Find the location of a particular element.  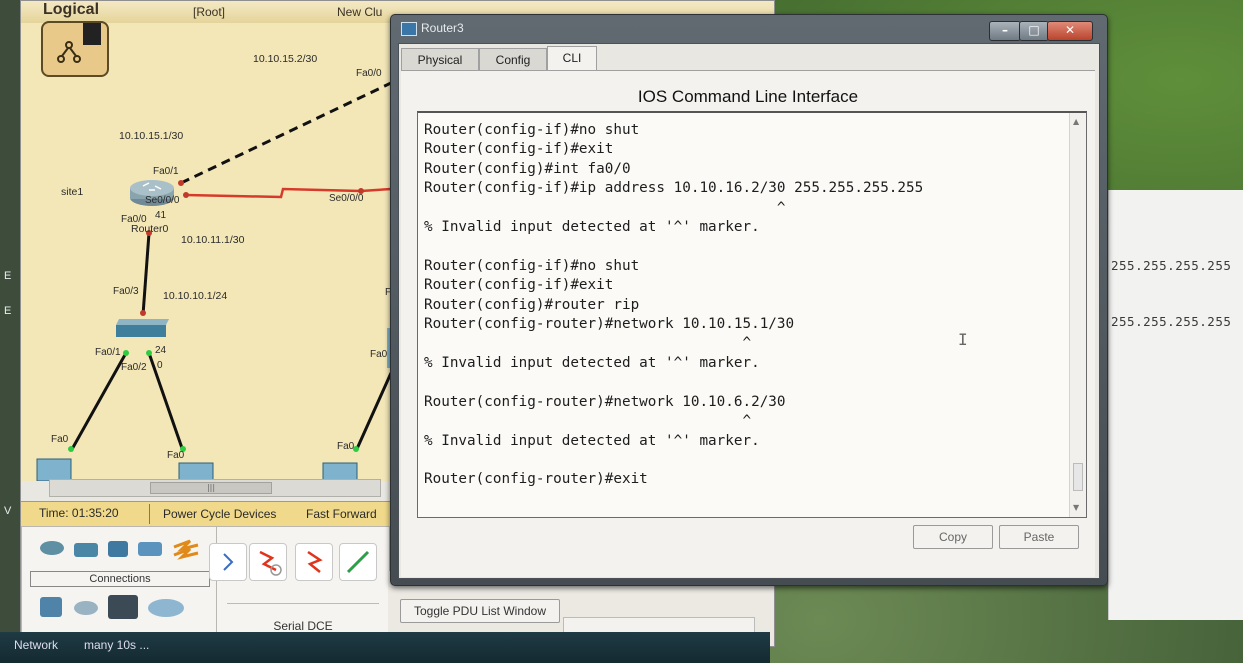

window-app-icon is located at coordinates (409, 29).